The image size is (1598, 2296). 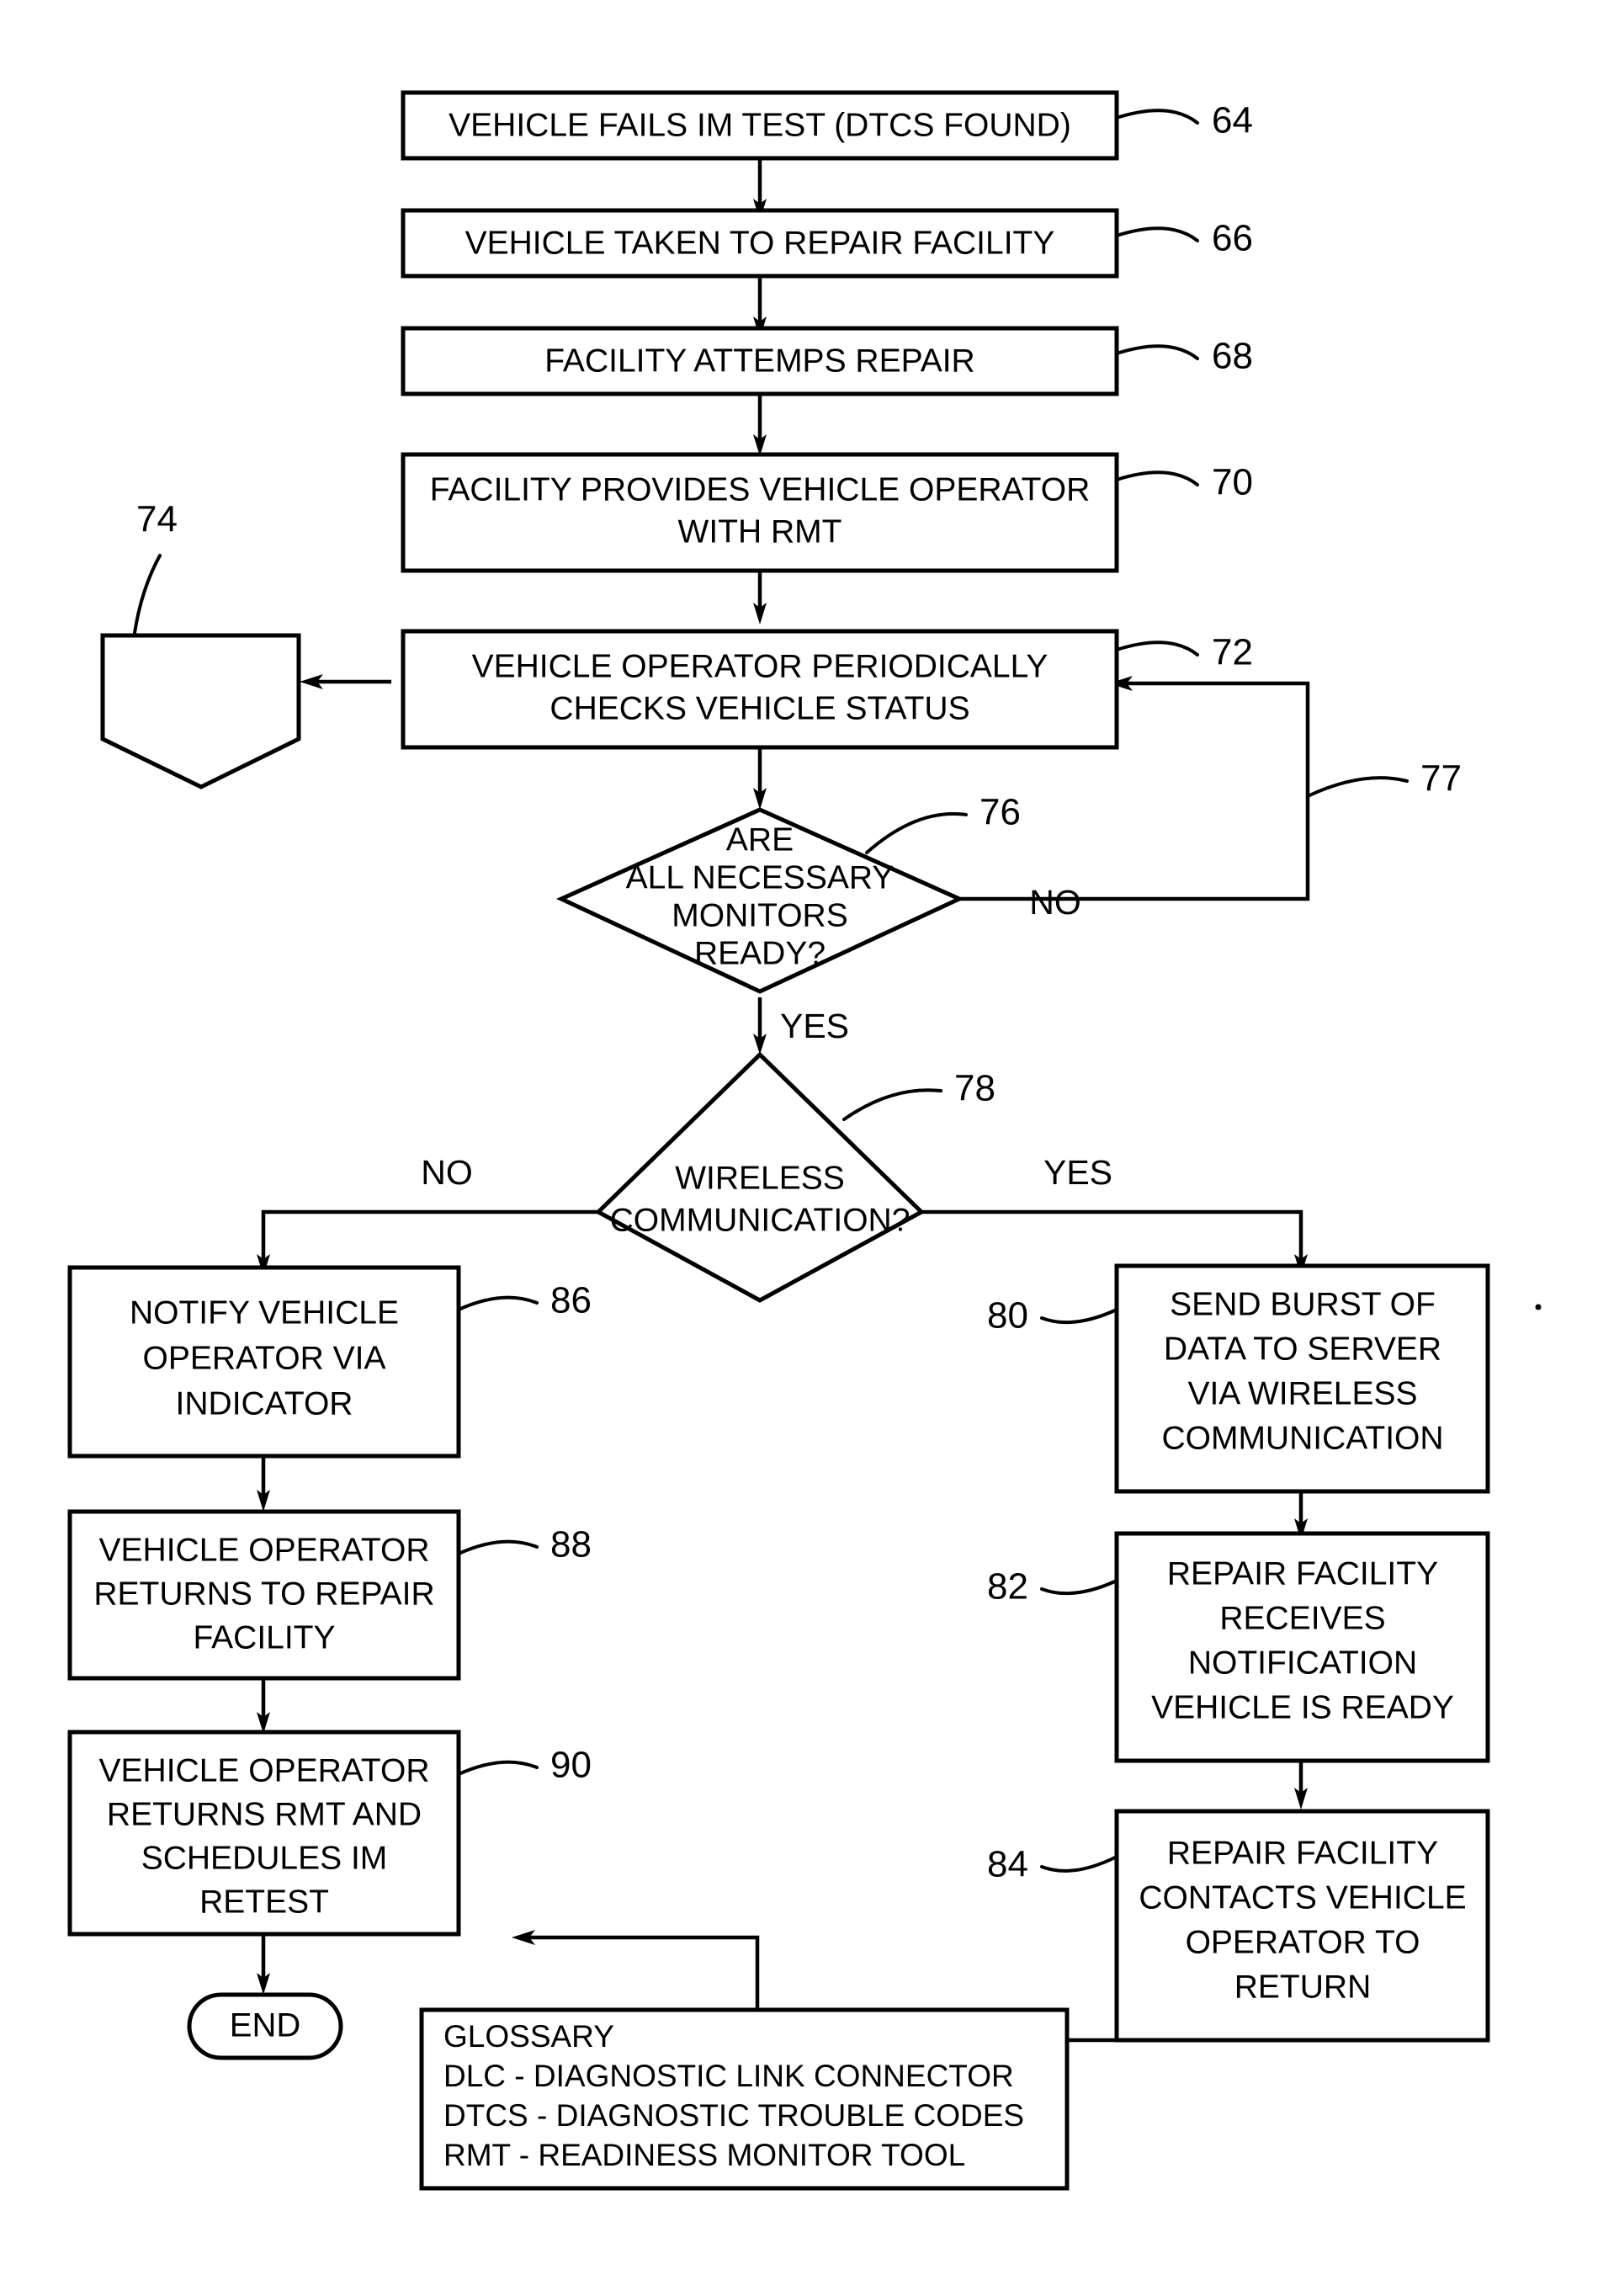 What do you see at coordinates (1303, 1987) in the screenshot?
I see `node-84-line-4: RETURN` at bounding box center [1303, 1987].